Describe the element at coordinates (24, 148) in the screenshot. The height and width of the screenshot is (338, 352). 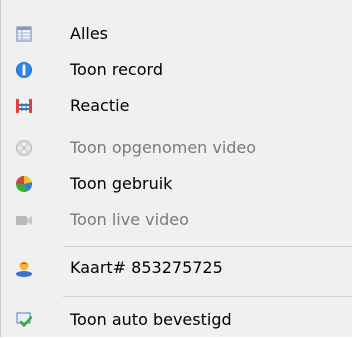
I see `film-reel-icon` at that location.